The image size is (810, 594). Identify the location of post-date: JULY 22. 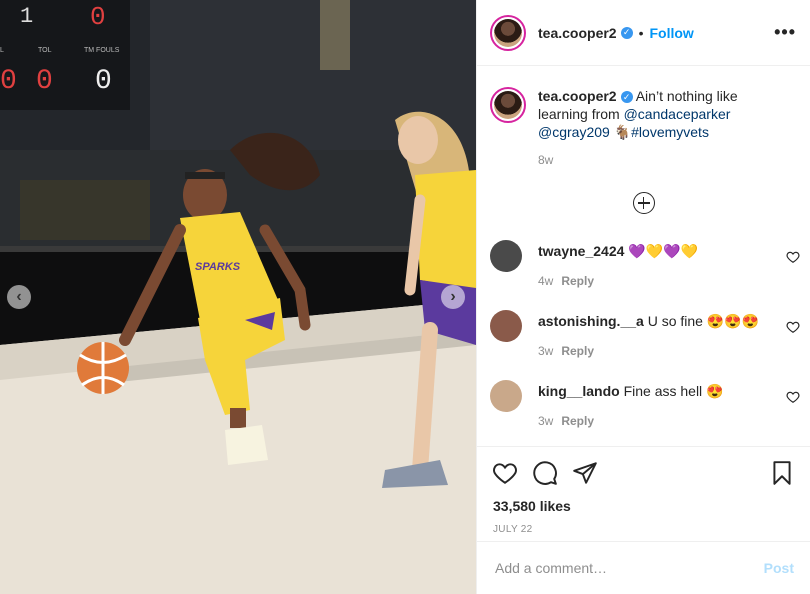
(643, 524).